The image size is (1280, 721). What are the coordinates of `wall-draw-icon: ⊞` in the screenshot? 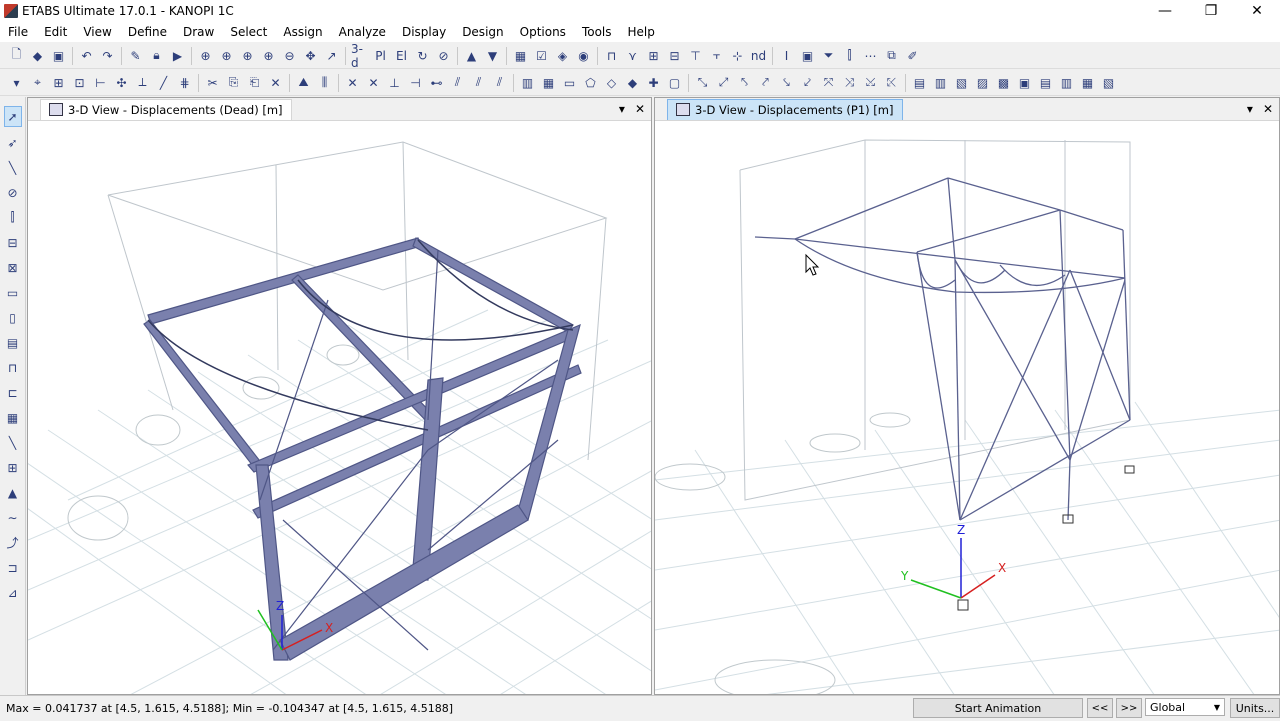 It's located at (653, 55).